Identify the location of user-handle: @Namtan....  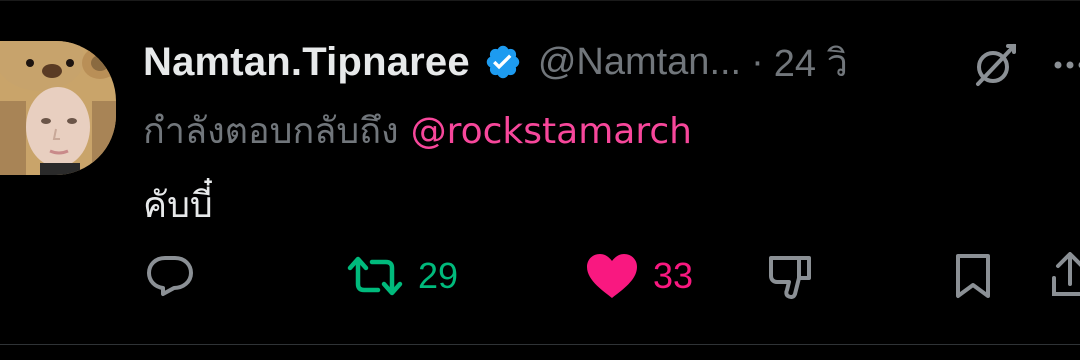
(639, 62).